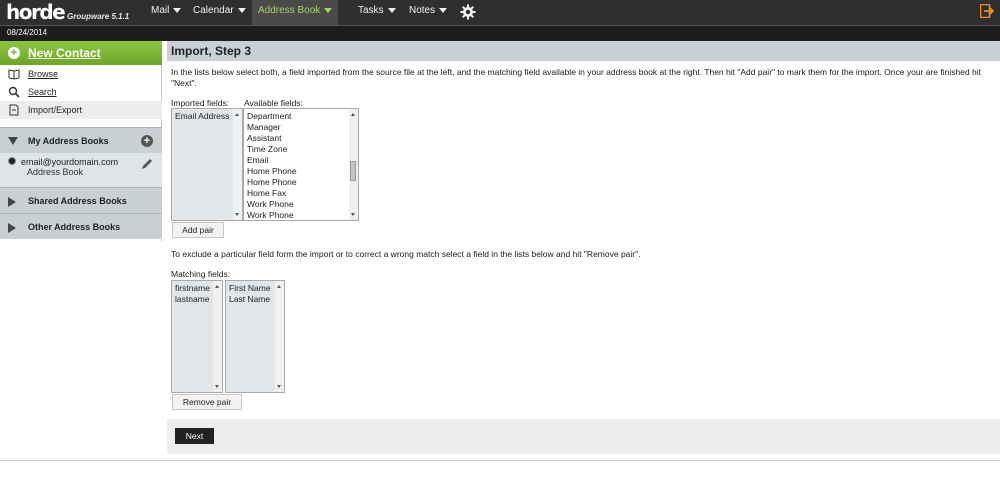 This screenshot has height=482, width=1000. Describe the element at coordinates (36, 12) in the screenshot. I see `horde-logo: horde` at that location.